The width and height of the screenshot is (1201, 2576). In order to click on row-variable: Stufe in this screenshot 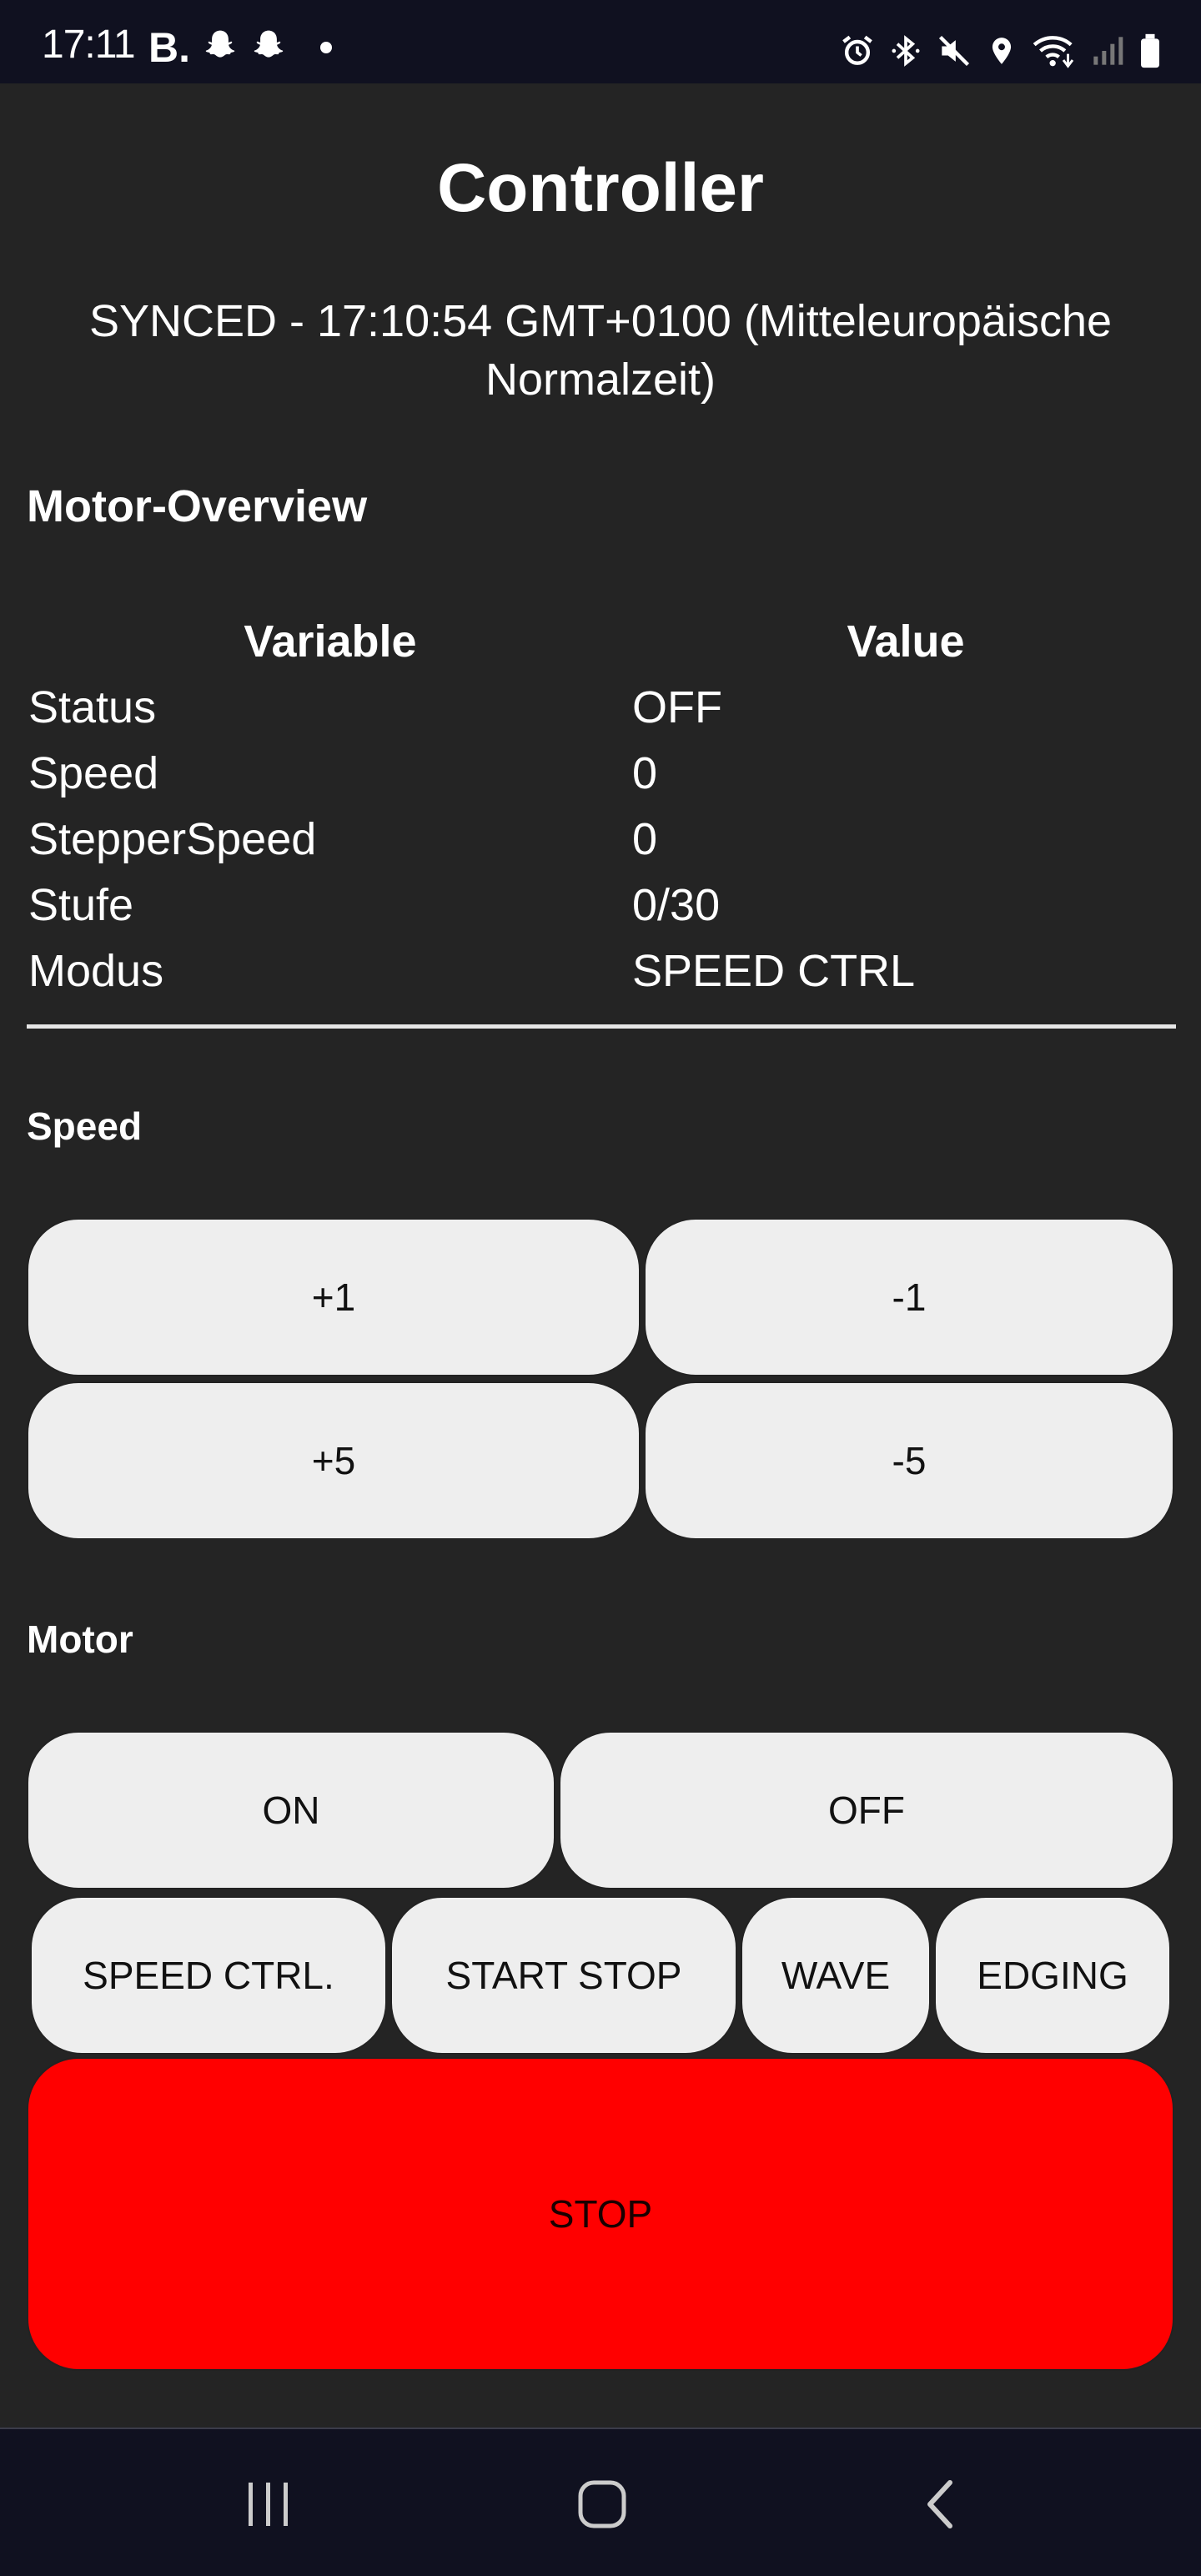, I will do `click(81, 904)`.